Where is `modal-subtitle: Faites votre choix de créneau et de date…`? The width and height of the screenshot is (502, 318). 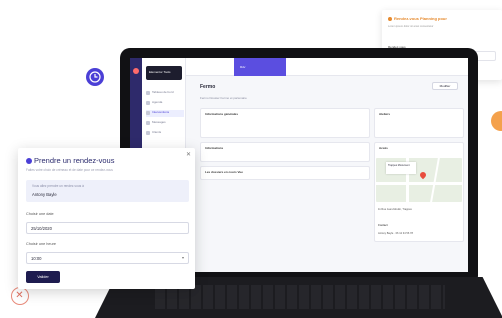 modal-subtitle: Faites votre choix de créneau et de date… is located at coordinates (69, 170).